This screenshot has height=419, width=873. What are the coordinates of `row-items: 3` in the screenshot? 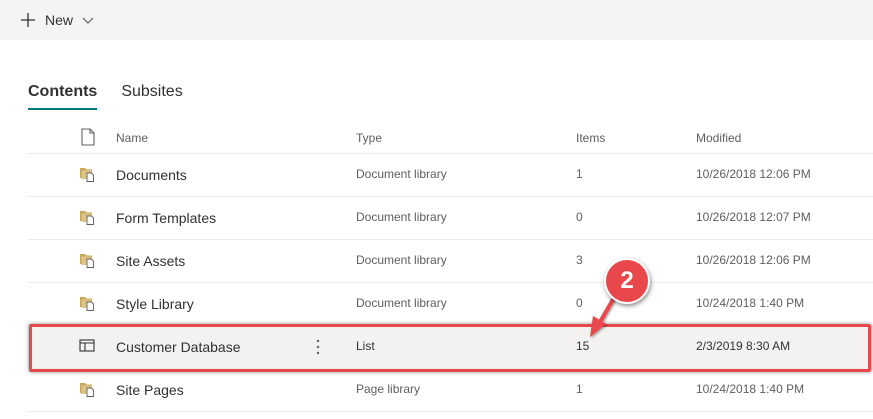 It's located at (579, 260).